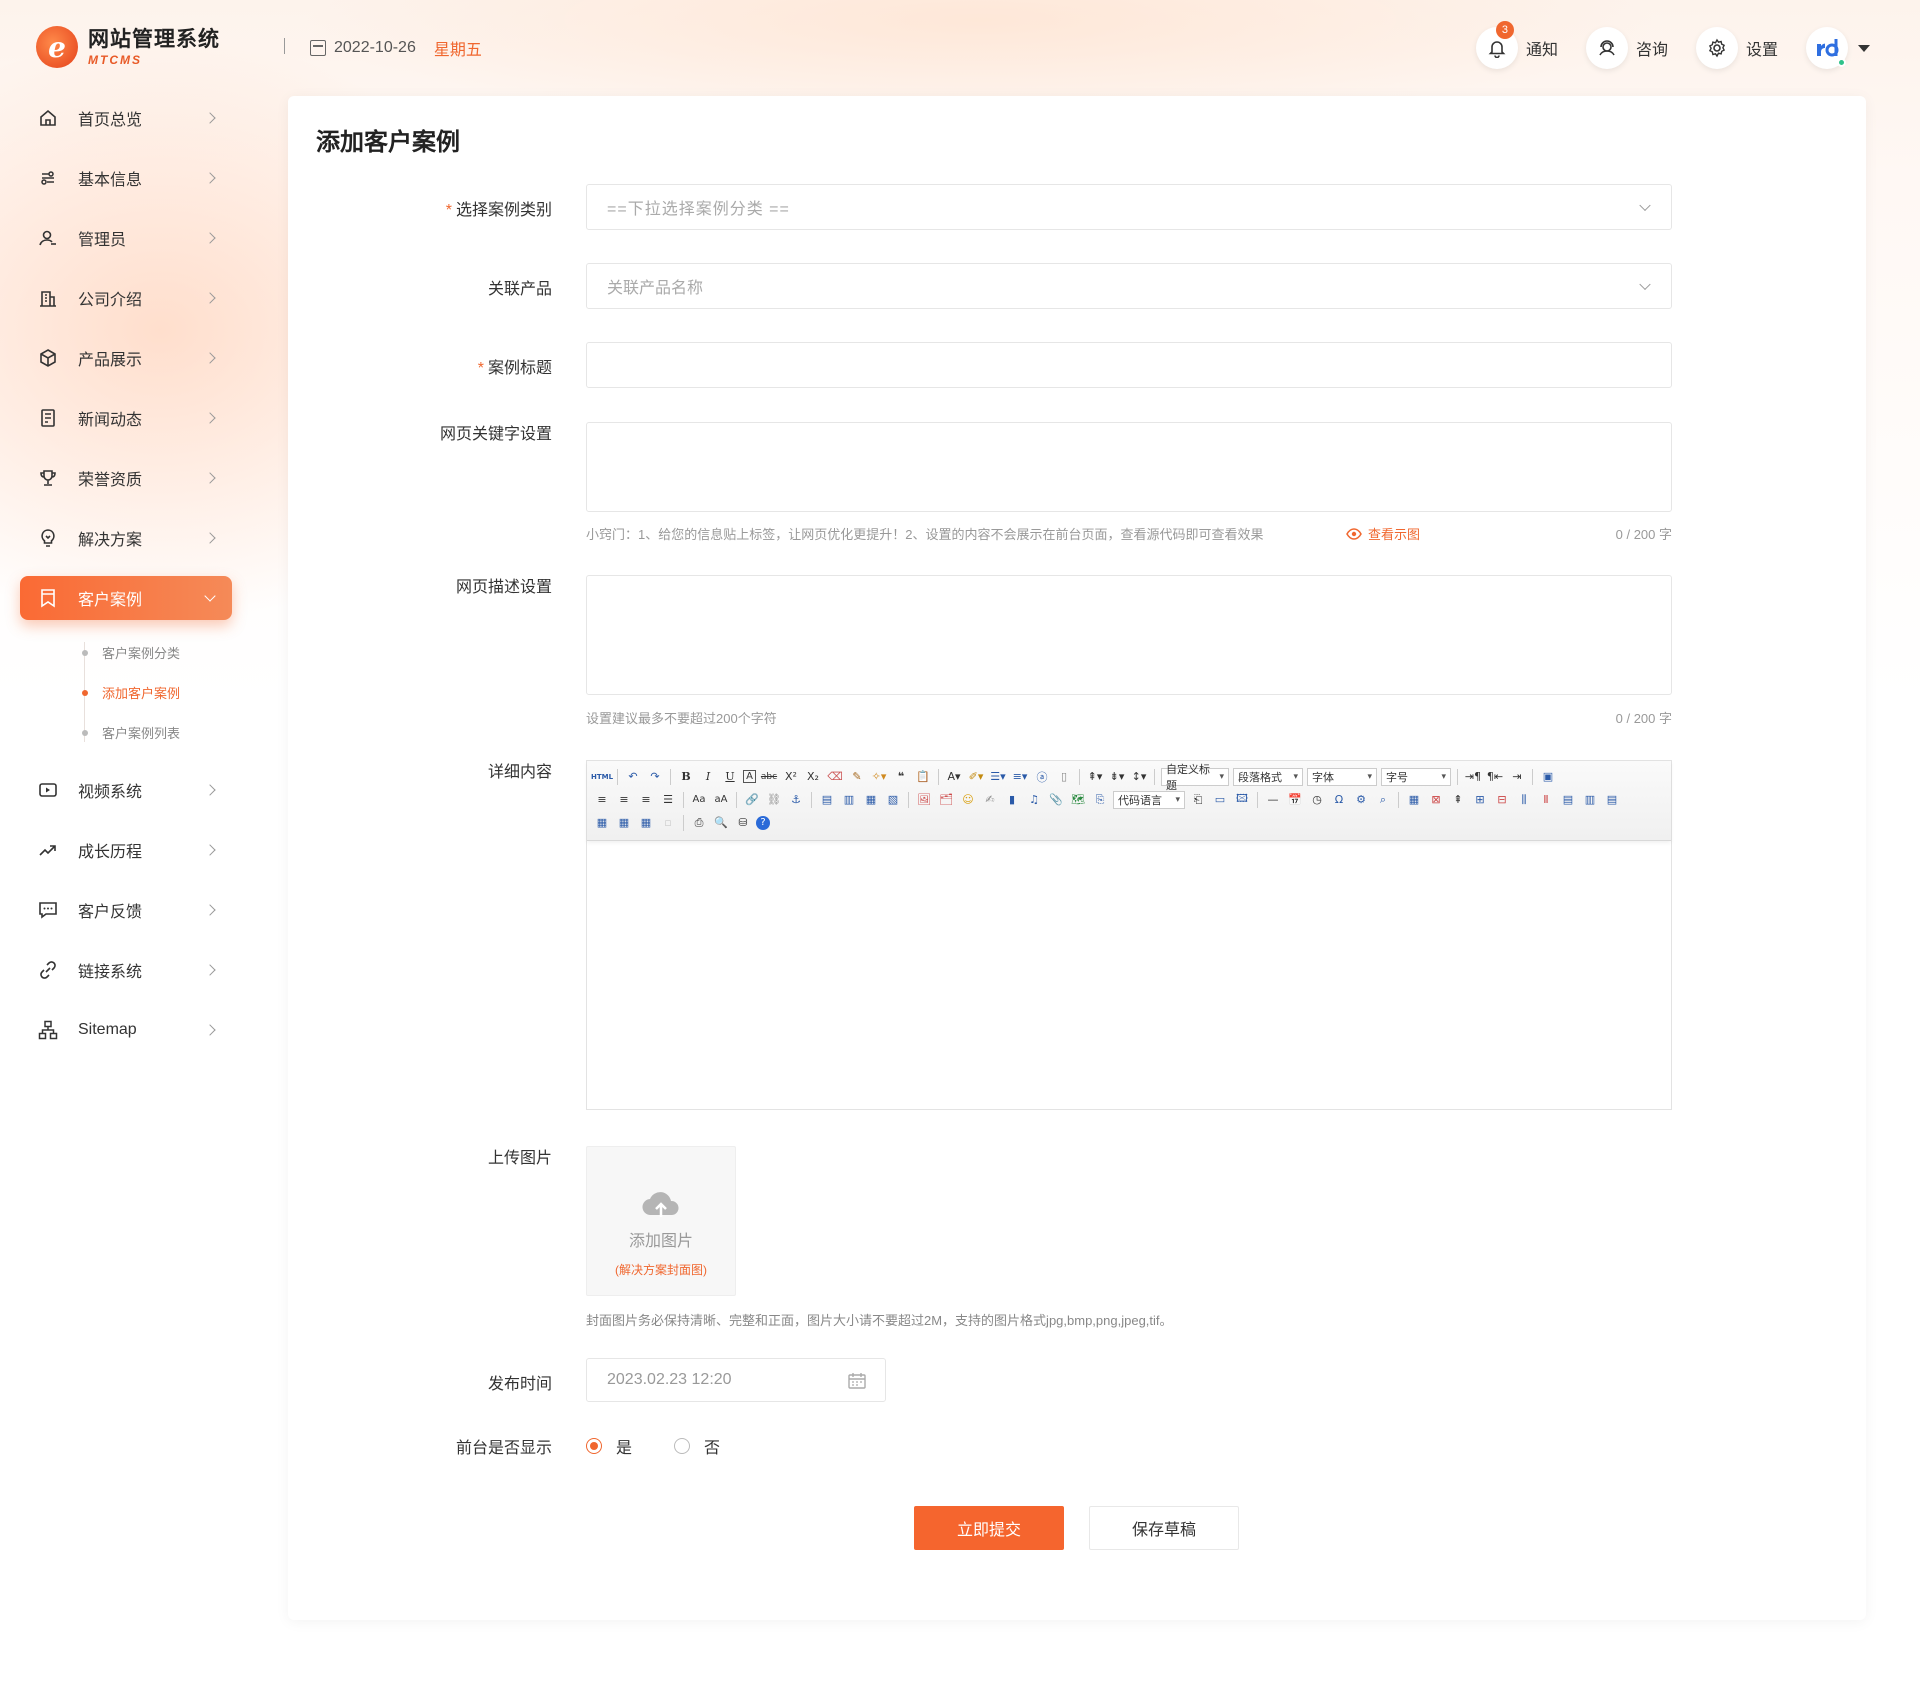 The image size is (1920, 1694). Describe the element at coordinates (871, 800) in the screenshot. I see `image-right-icon: ▦` at that location.